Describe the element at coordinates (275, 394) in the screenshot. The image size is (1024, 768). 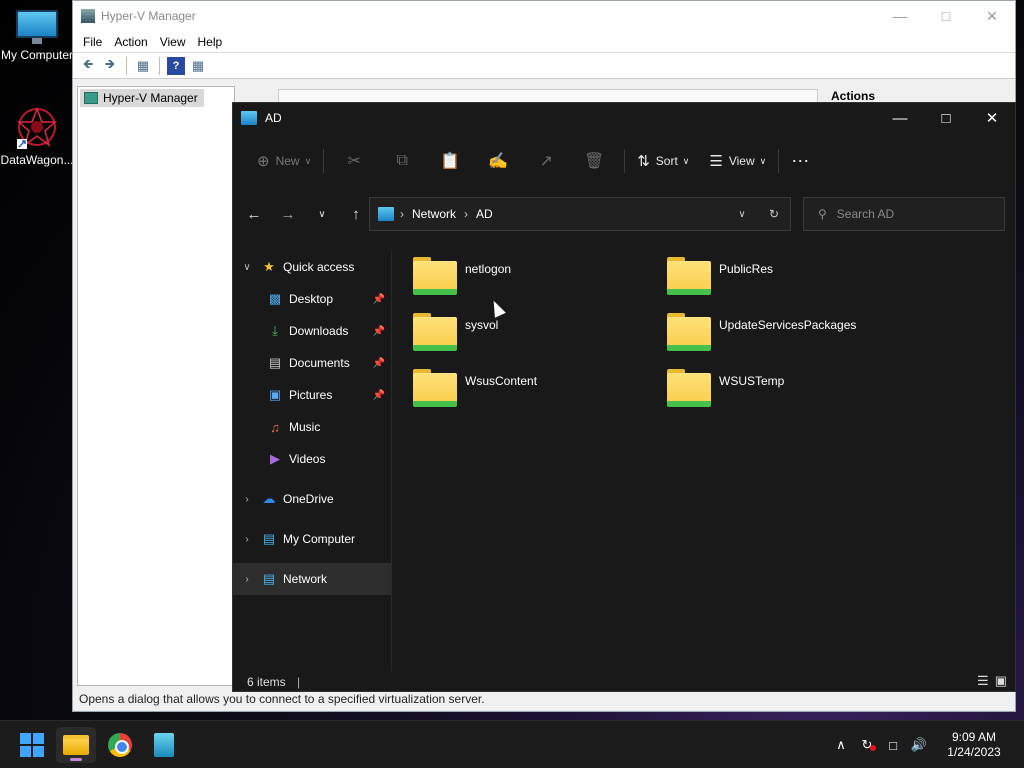
I see `picture-icon: ▣` at that location.